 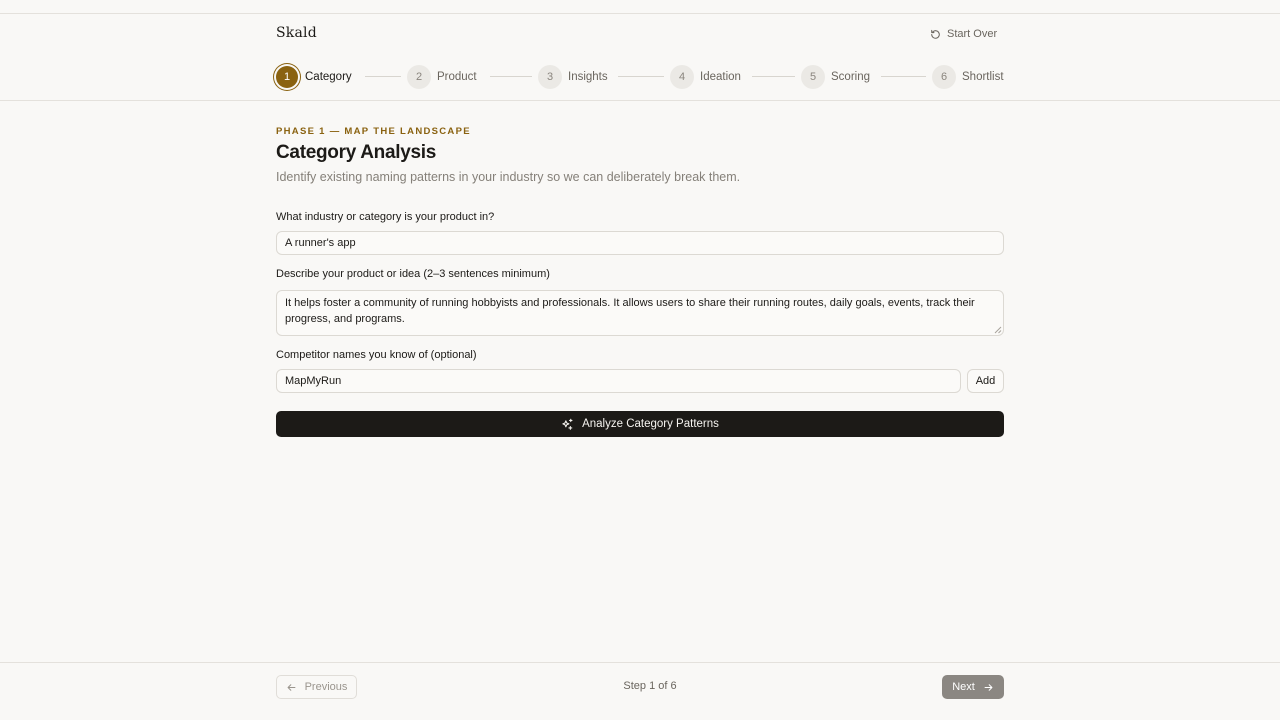 I want to click on competitor-input, so click(x=618, y=381).